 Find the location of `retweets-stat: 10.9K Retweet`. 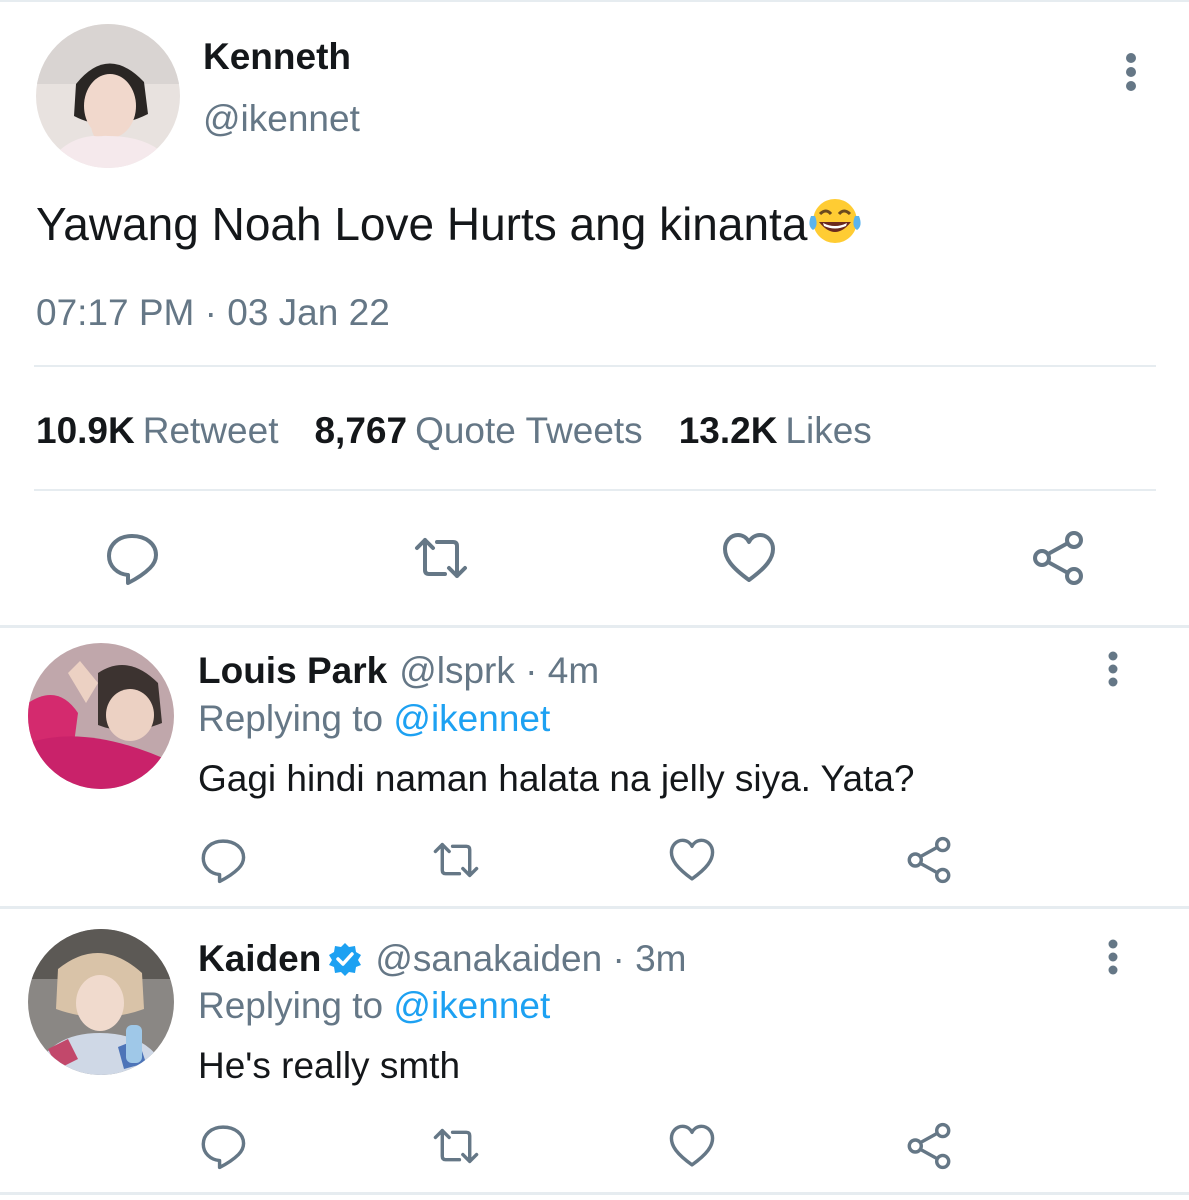

retweets-stat: 10.9K Retweet is located at coordinates (157, 431).